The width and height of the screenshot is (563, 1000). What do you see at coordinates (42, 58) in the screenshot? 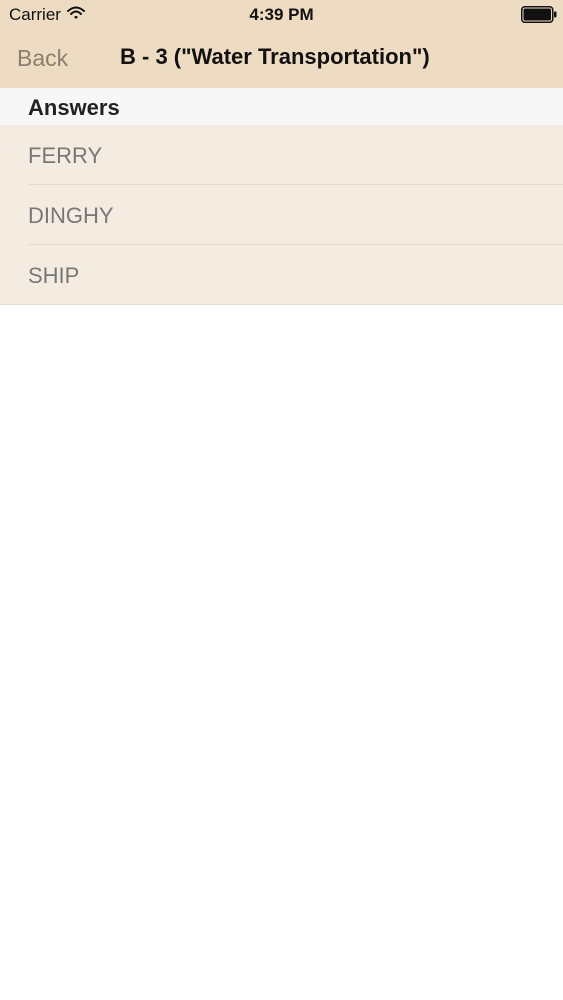
I see `back-button: Back` at bounding box center [42, 58].